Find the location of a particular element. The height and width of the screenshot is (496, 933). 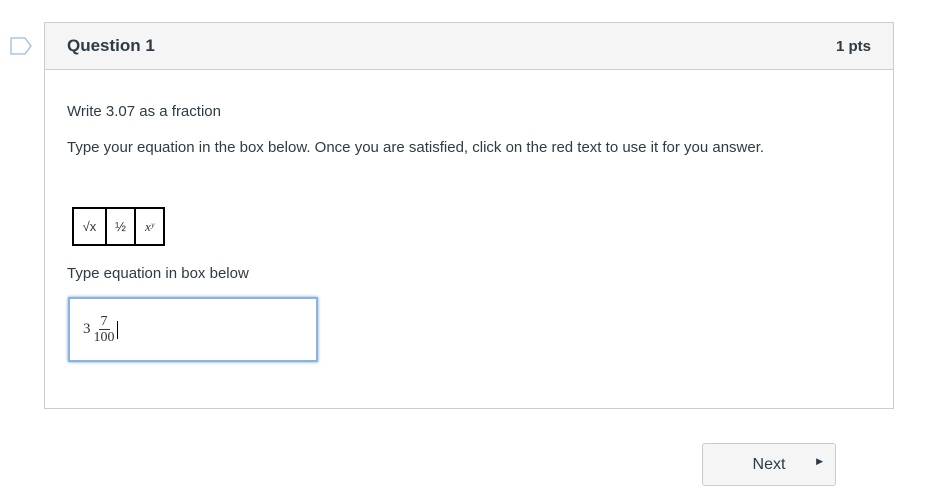

next-label: Next is located at coordinates (769, 464).